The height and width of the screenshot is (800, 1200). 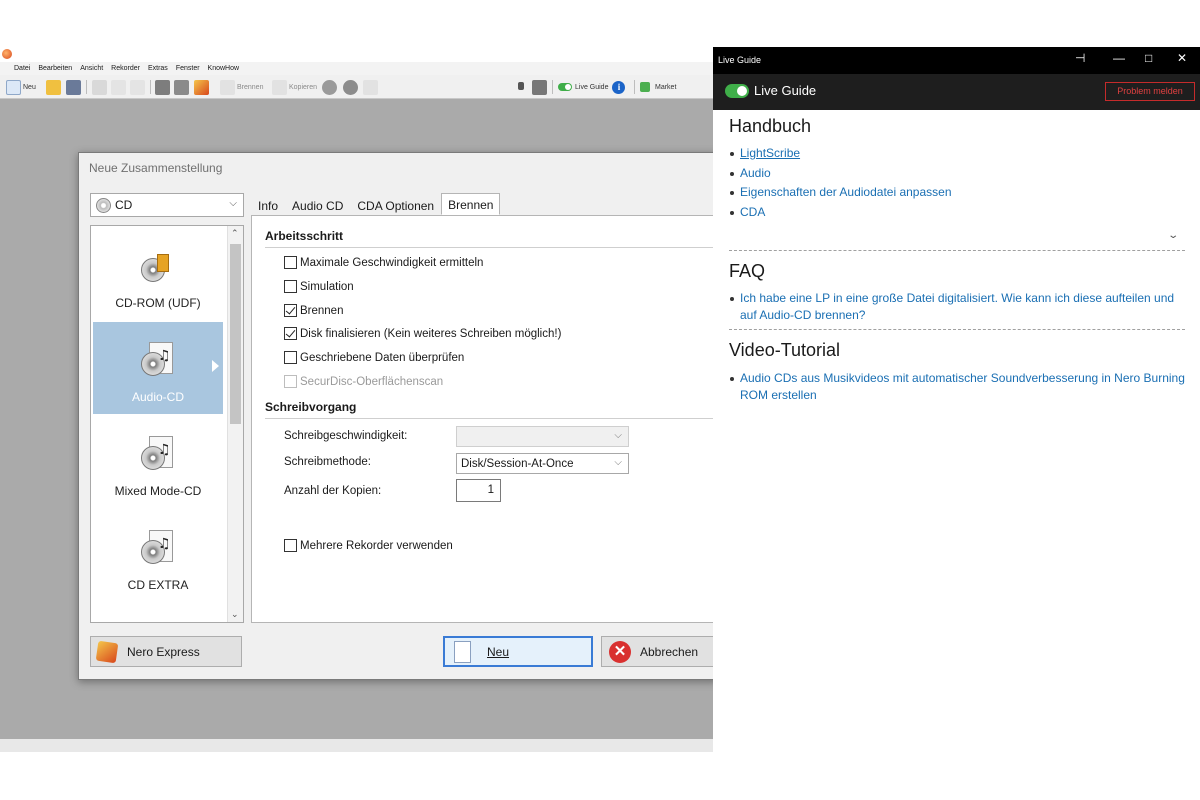 I want to click on paste-icon, so click(x=137, y=87).